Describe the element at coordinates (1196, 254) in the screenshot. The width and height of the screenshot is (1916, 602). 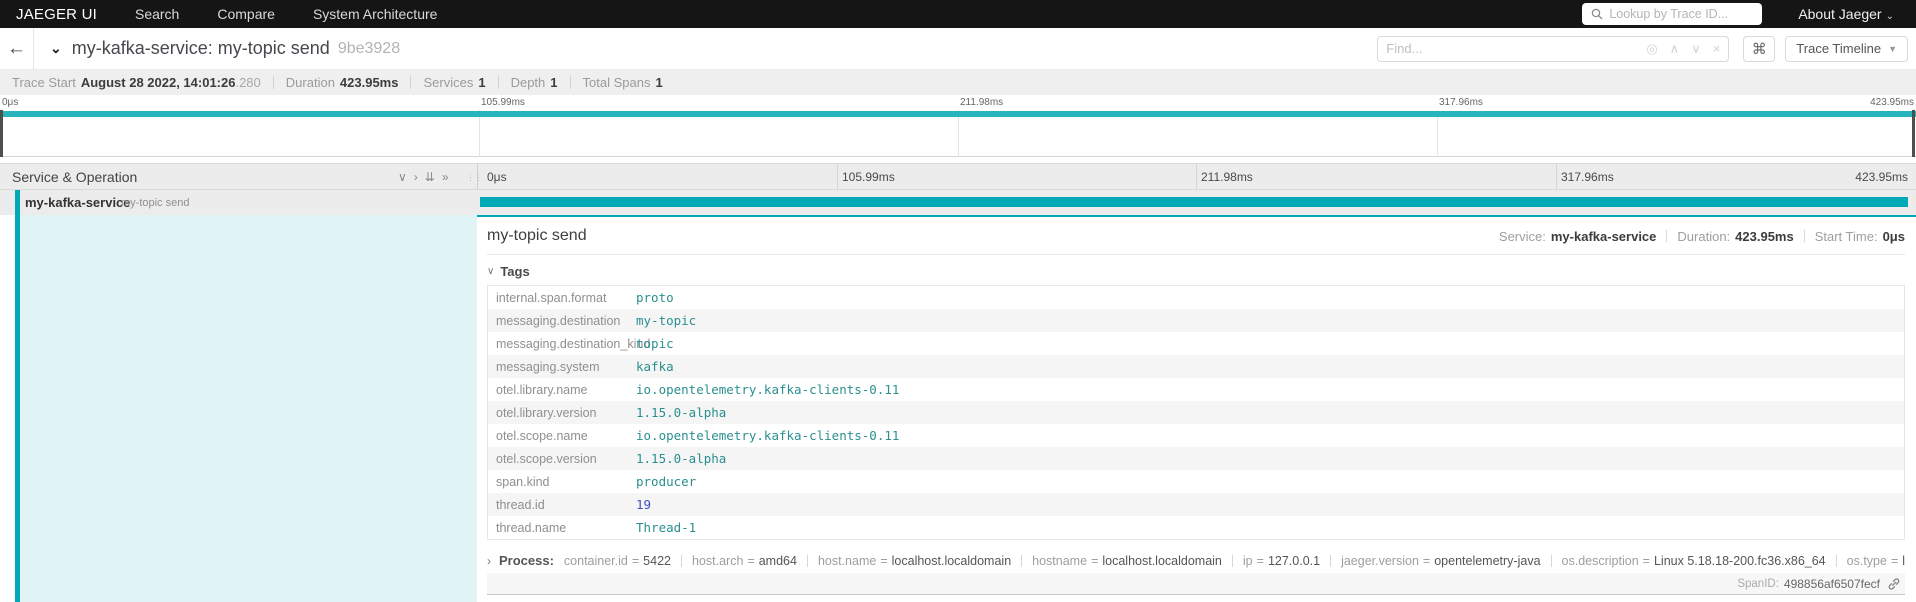
I see `detail-divider` at that location.